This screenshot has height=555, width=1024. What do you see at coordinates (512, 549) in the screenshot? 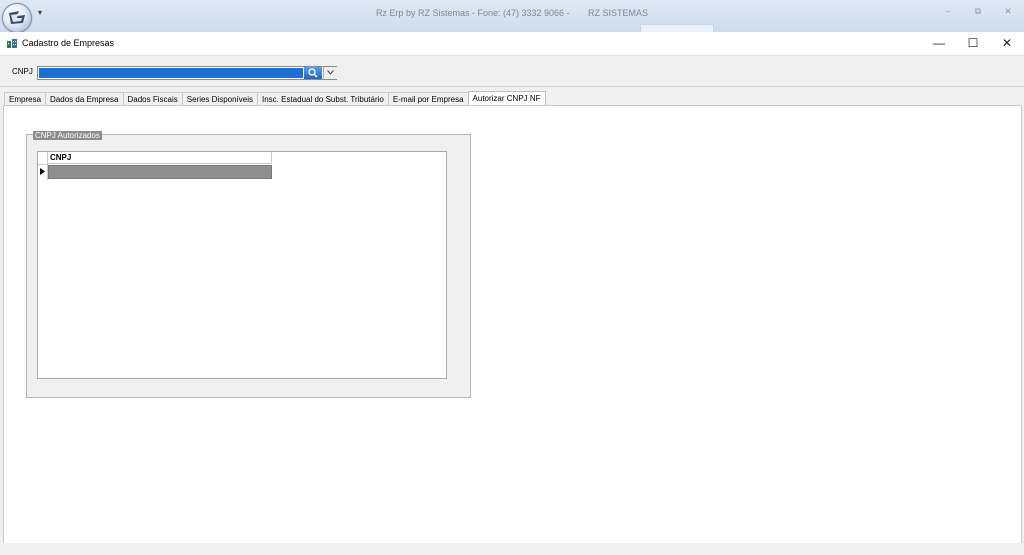
I see `status-strip` at bounding box center [512, 549].